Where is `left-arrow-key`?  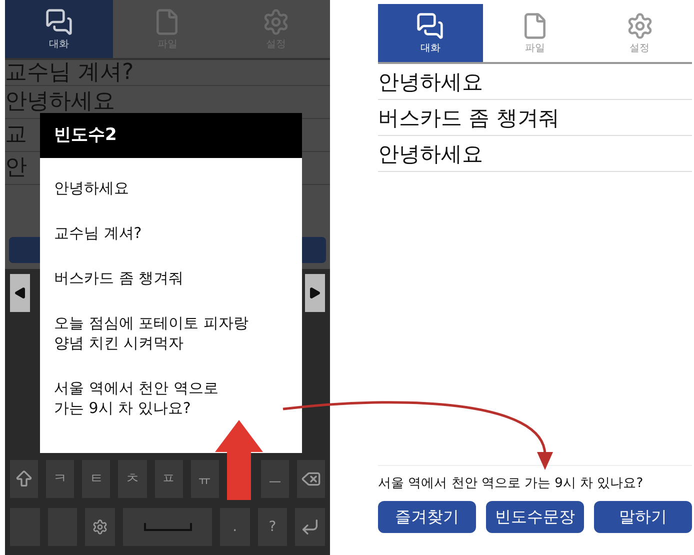 left-arrow-key is located at coordinates (20, 293).